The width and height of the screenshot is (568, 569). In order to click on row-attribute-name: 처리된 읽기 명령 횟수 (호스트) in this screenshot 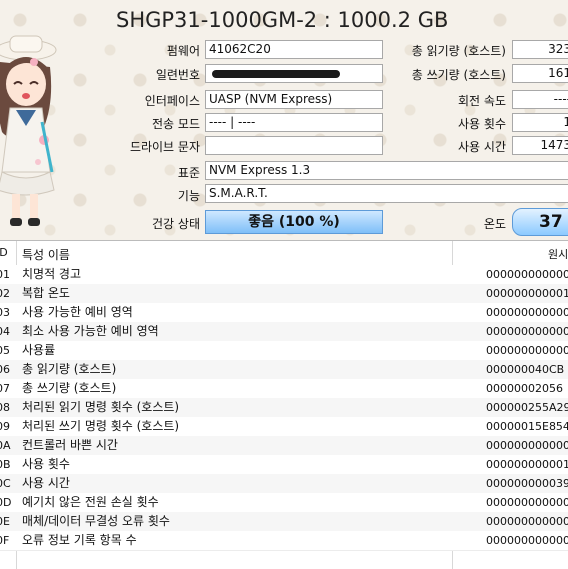, I will do `click(101, 407)`.